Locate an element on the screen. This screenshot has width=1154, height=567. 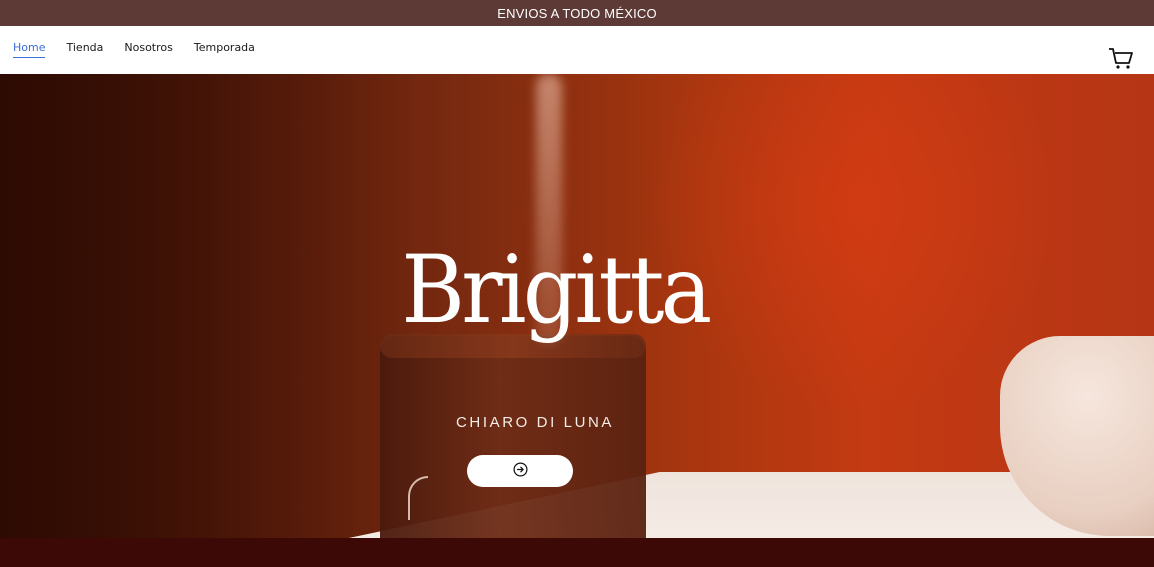
nav-item-temporada: Temporada is located at coordinates (224, 49).